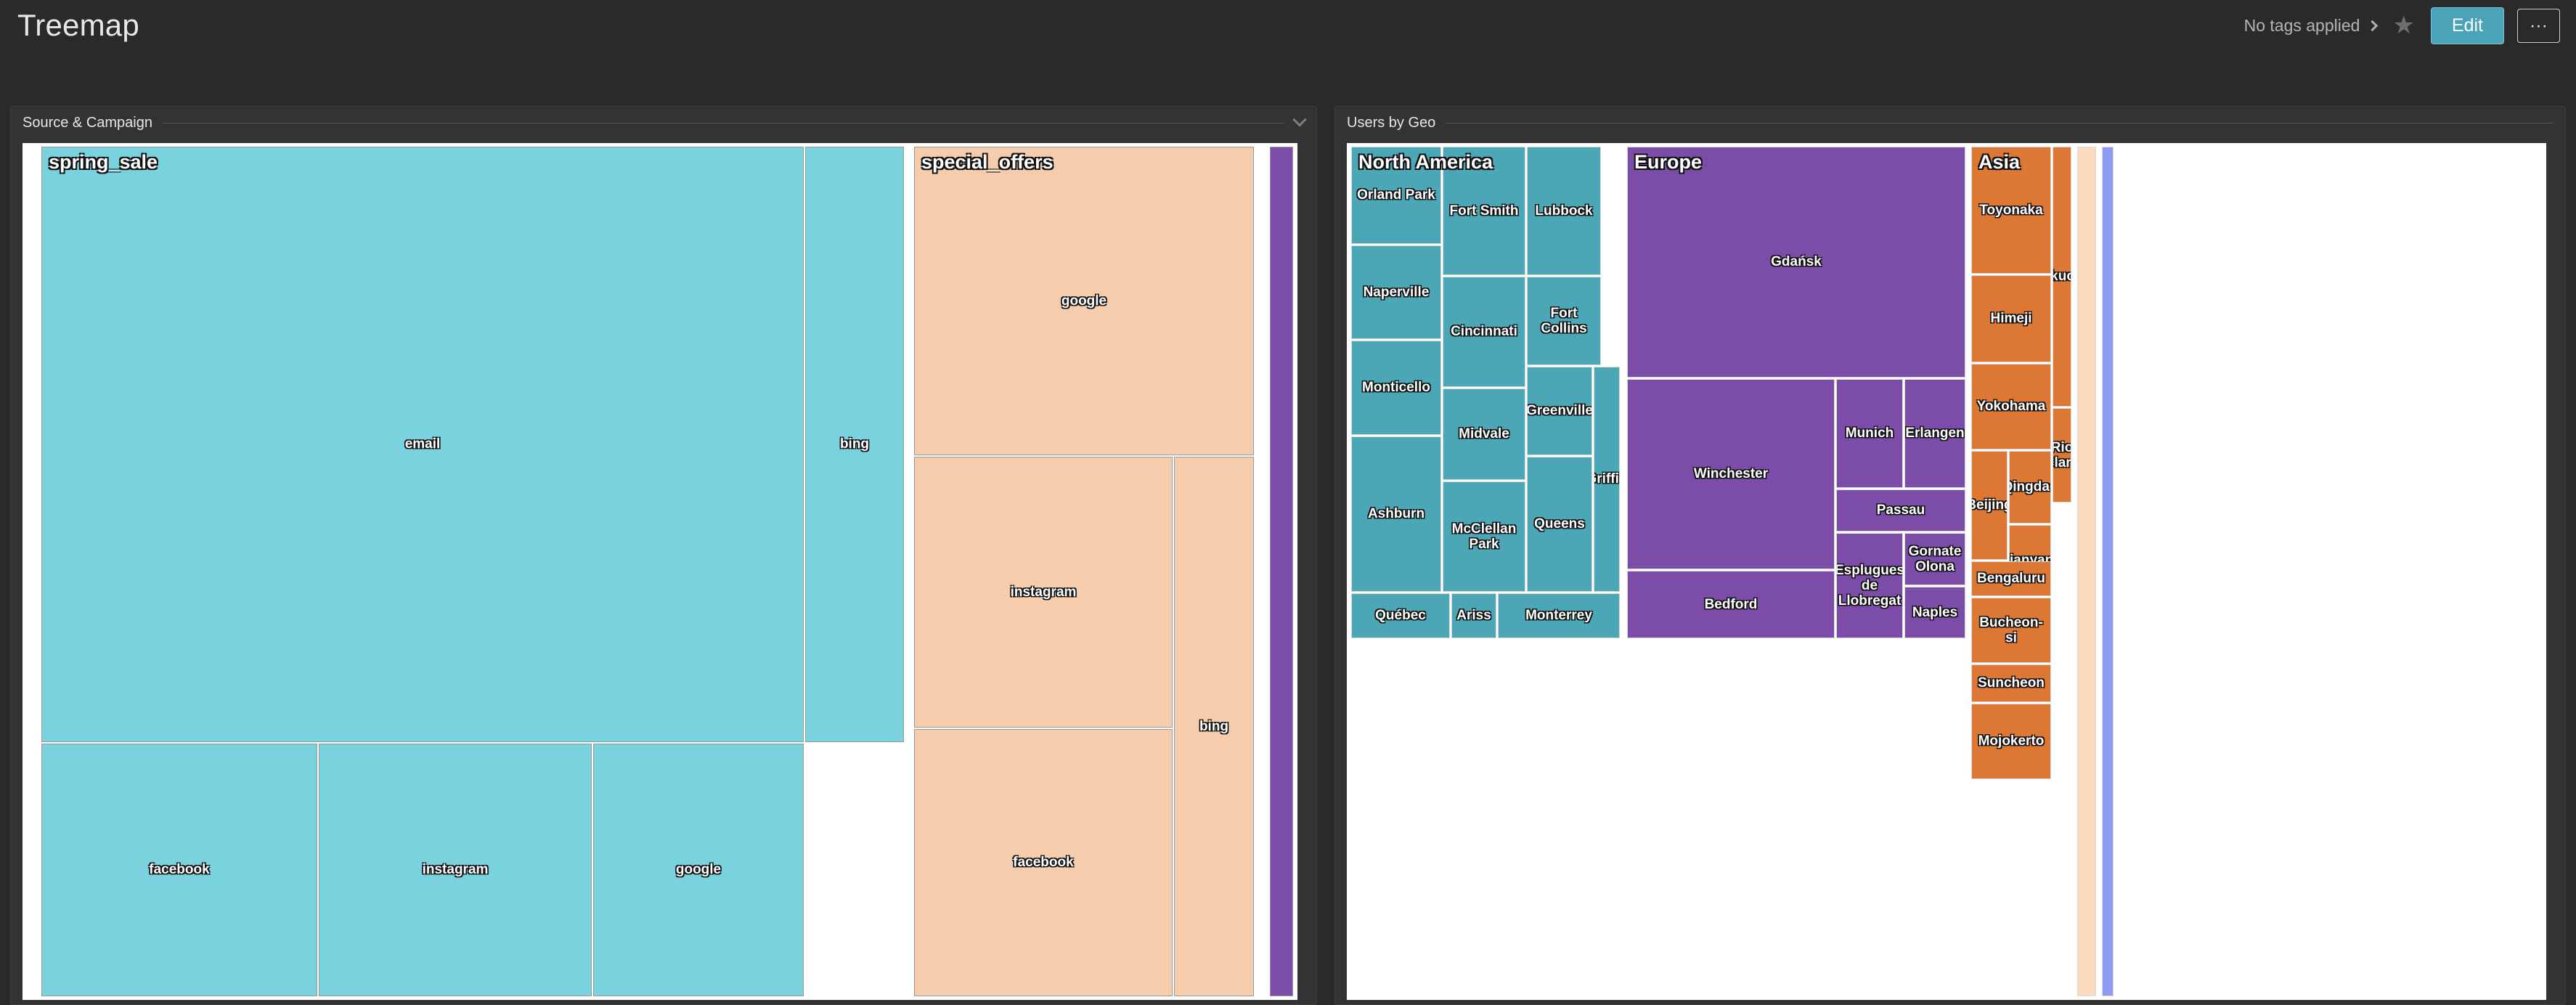 The width and height of the screenshot is (2576, 1005). I want to click on treemap-cell-beijing: Beijing, so click(1989, 506).